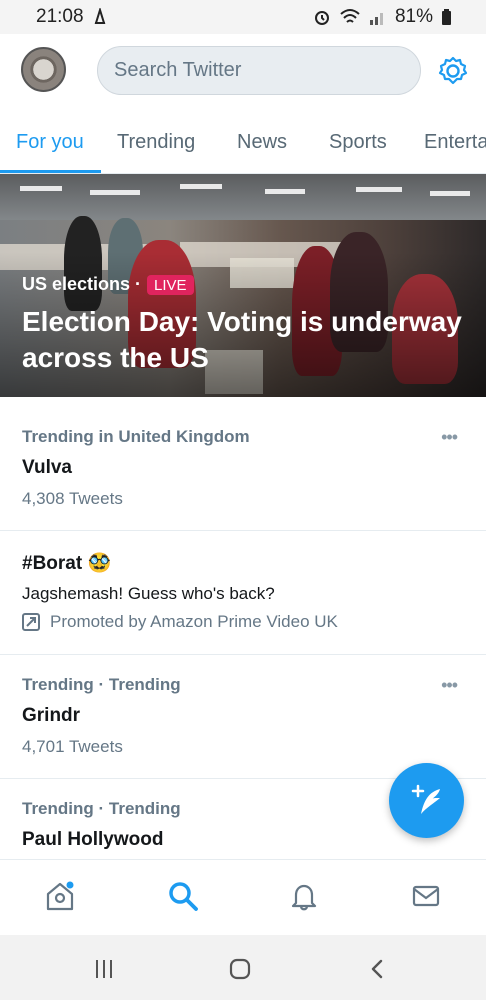 The height and width of the screenshot is (1000, 486). Describe the element at coordinates (67, 563) in the screenshot. I see `promoted-trend-name: #Borat 🥸` at that location.